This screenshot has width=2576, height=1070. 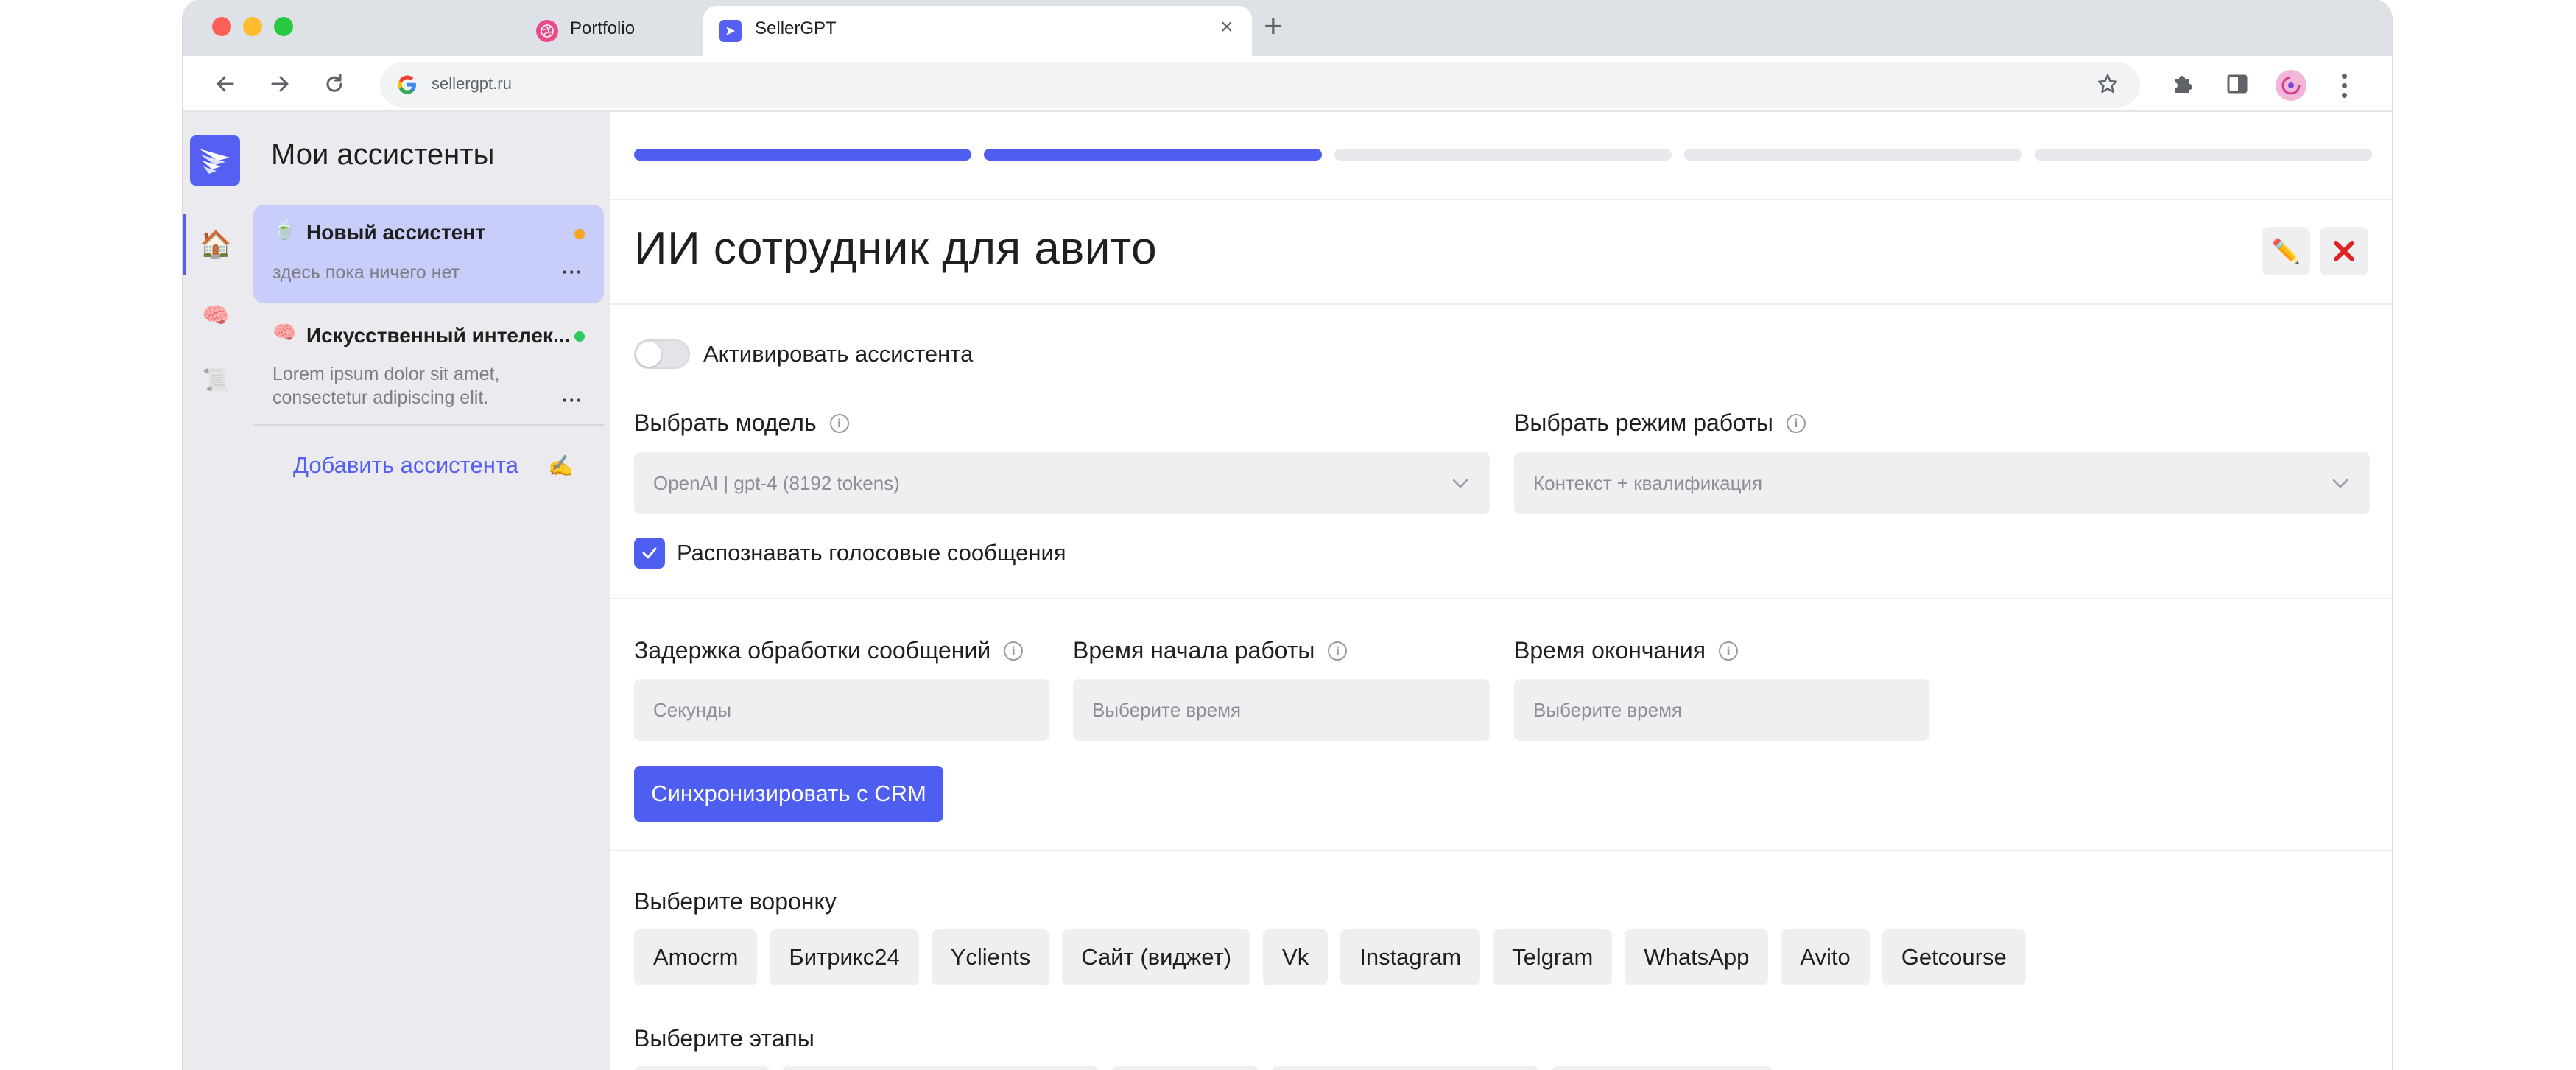 I want to click on funnel-chip-whatsapp: WhatsApp, so click(x=1697, y=957).